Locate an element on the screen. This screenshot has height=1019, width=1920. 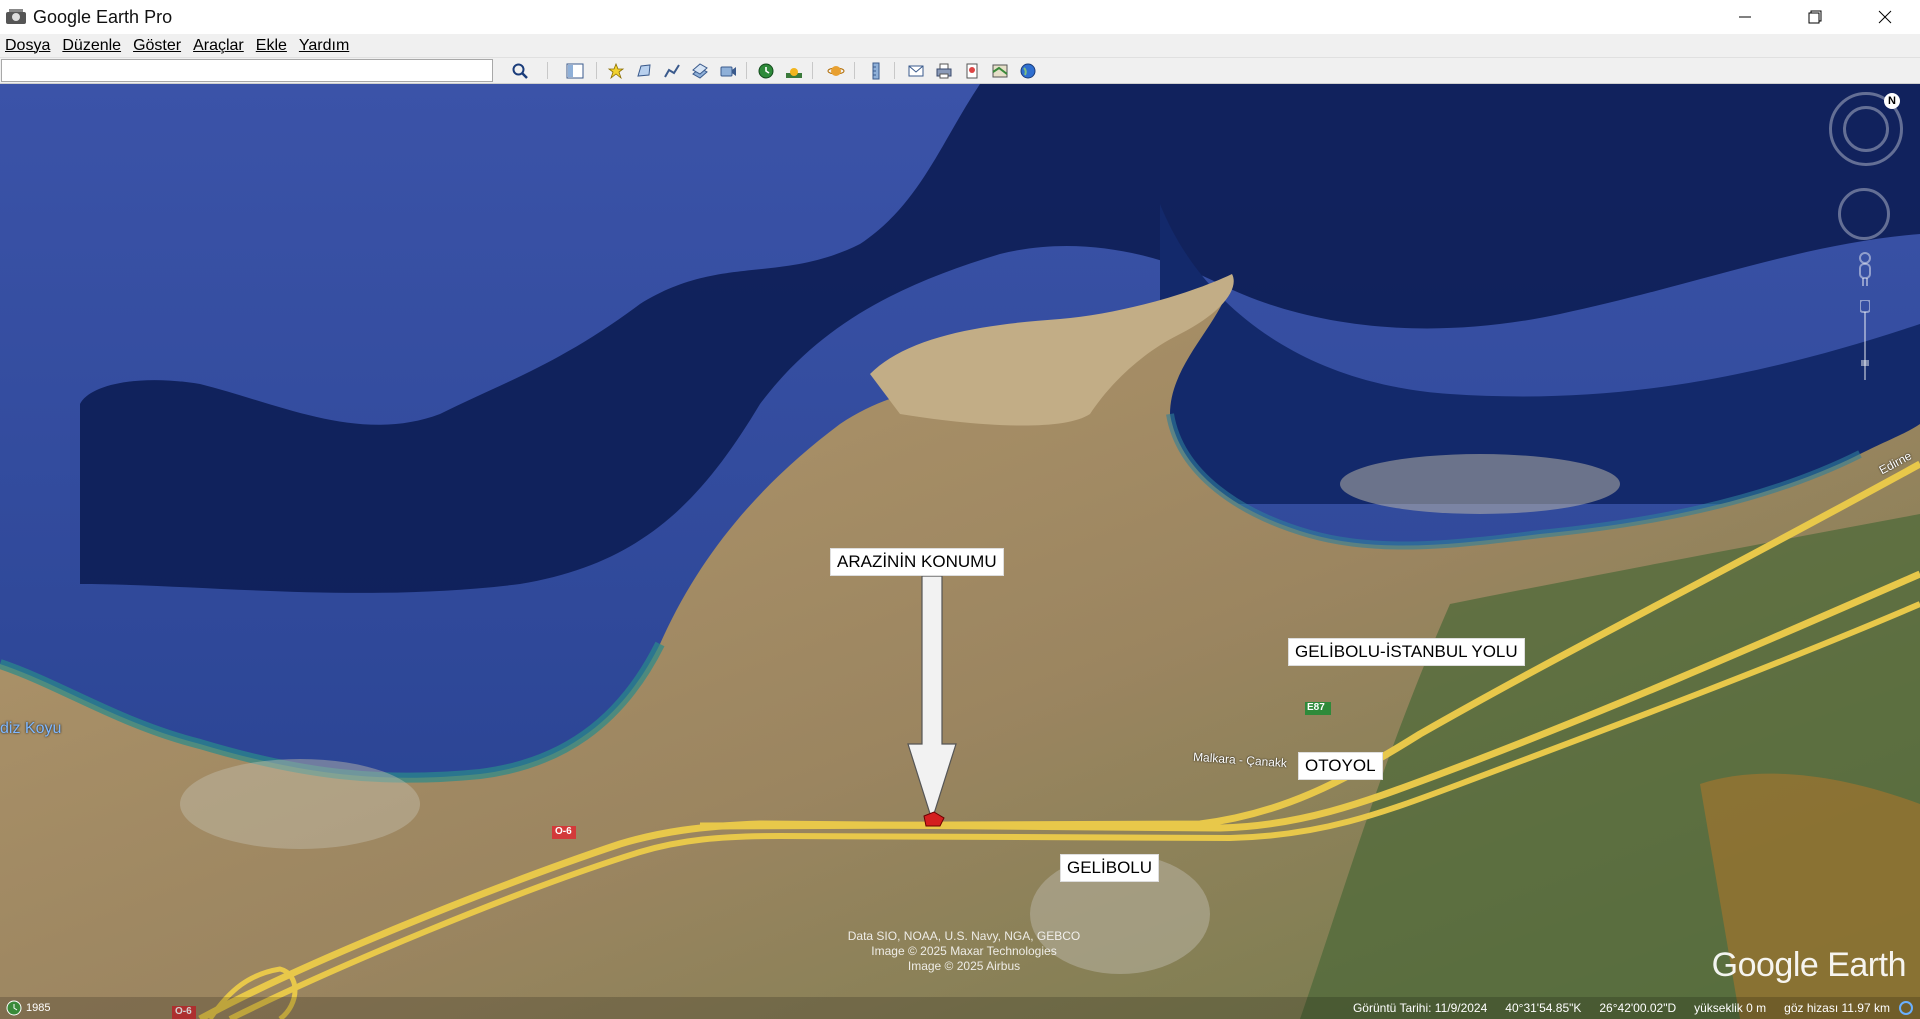
look-control is located at coordinates (1864, 214).